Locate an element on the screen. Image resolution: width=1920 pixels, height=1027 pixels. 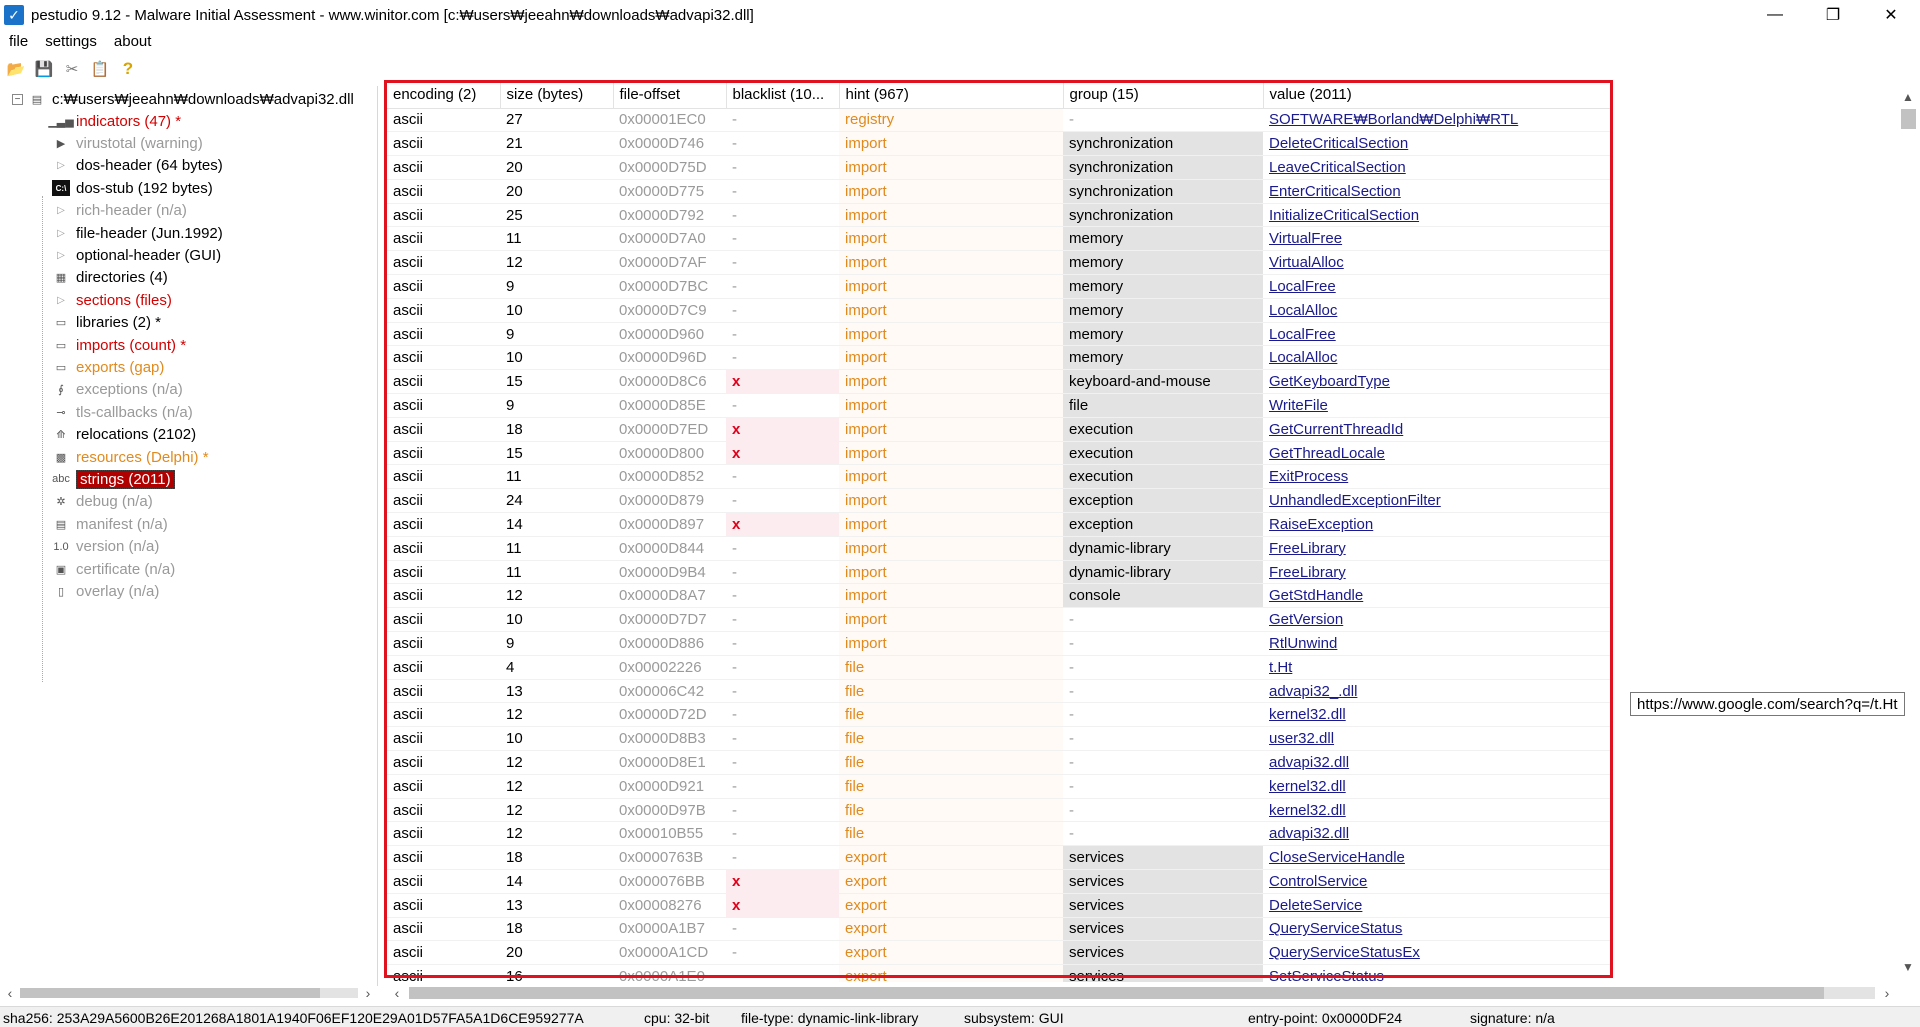
table-row: ascii 10 0x0000D96D - import memory LocalAlloc is located at coordinates (999, 358).